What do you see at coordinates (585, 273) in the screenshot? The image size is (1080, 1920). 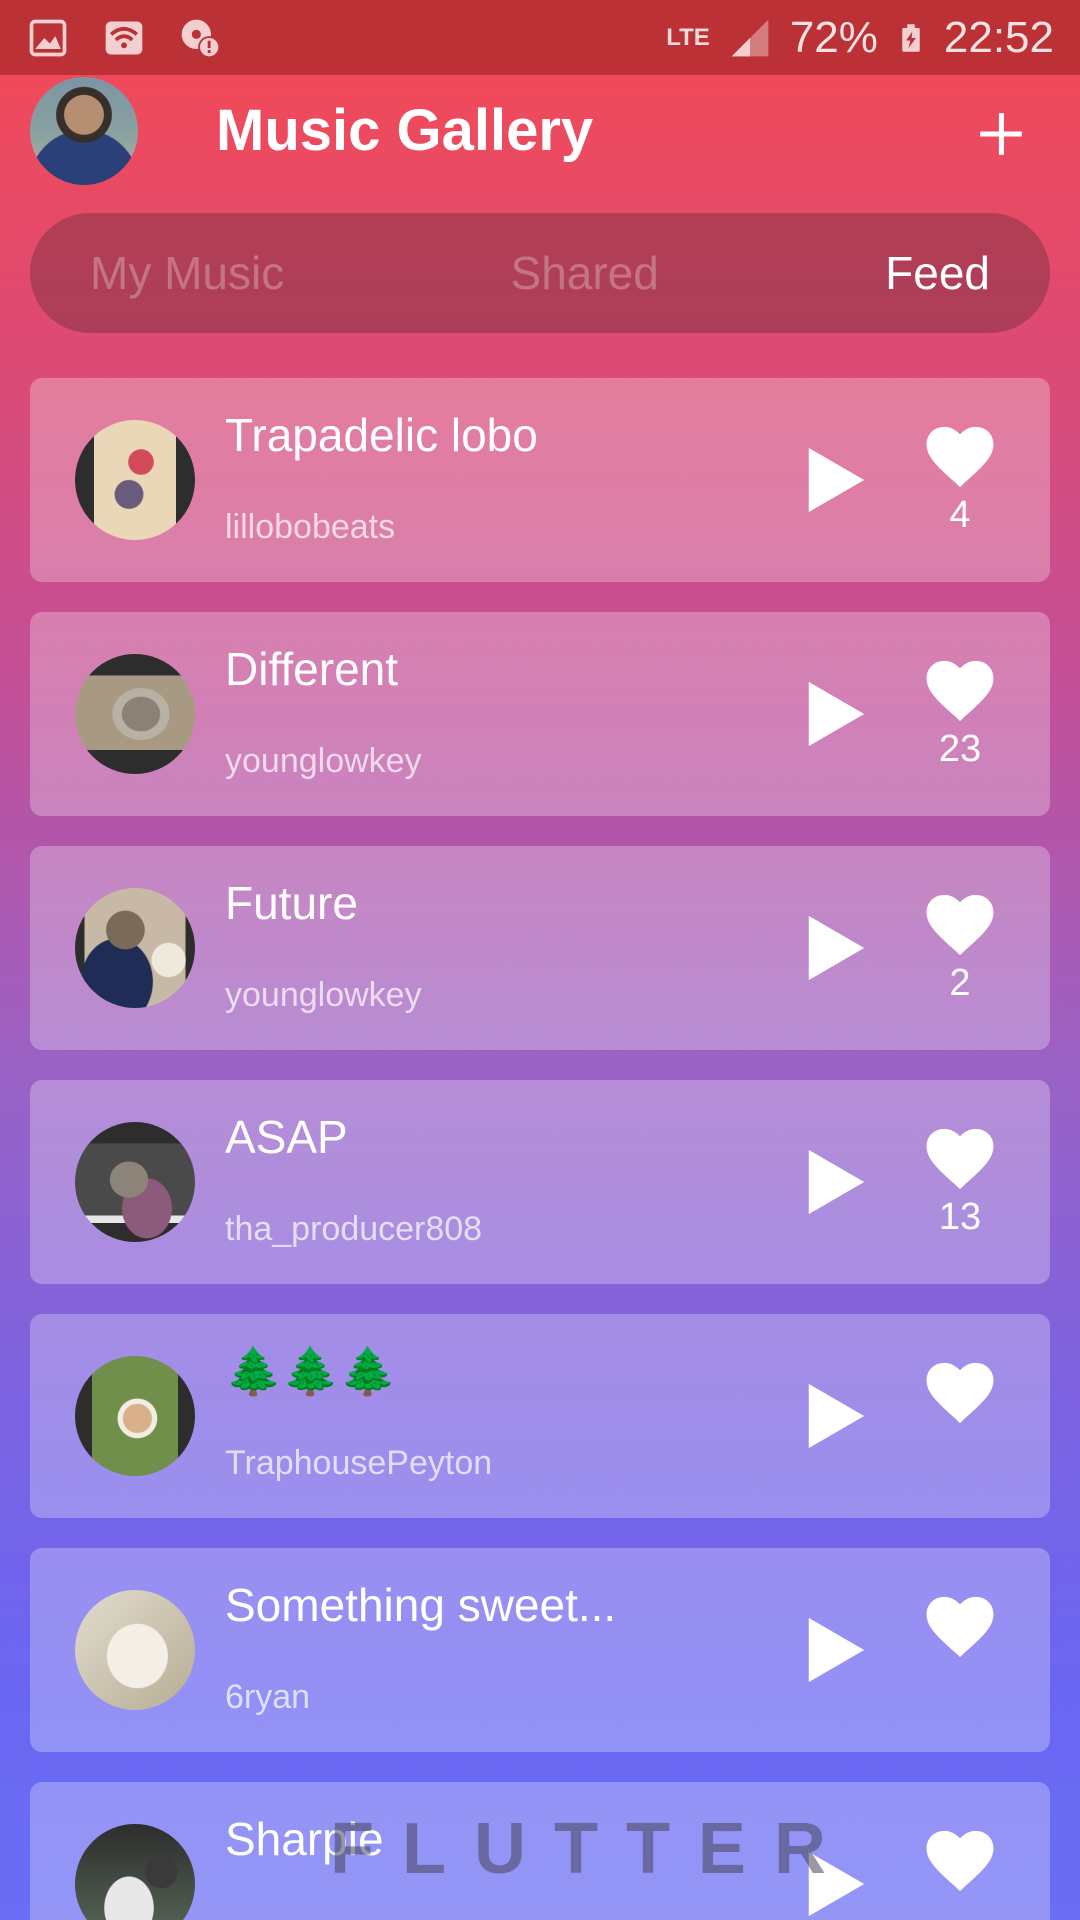 I see `tab-shared: Shared` at bounding box center [585, 273].